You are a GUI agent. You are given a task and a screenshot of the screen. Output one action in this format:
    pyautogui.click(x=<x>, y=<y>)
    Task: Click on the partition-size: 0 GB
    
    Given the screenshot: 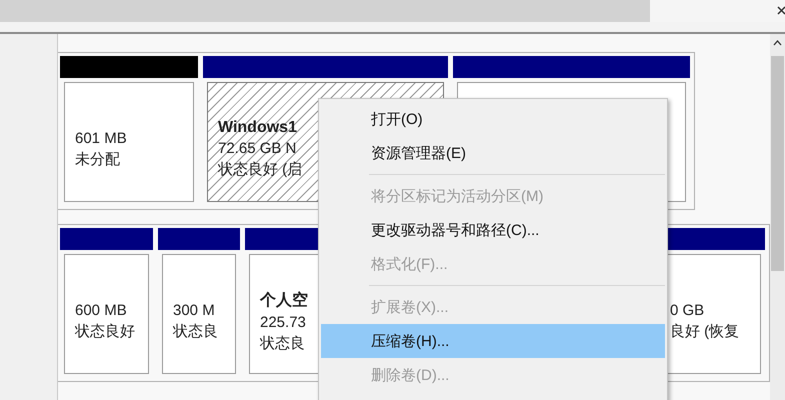 What is the action you would take?
    pyautogui.click(x=687, y=310)
    